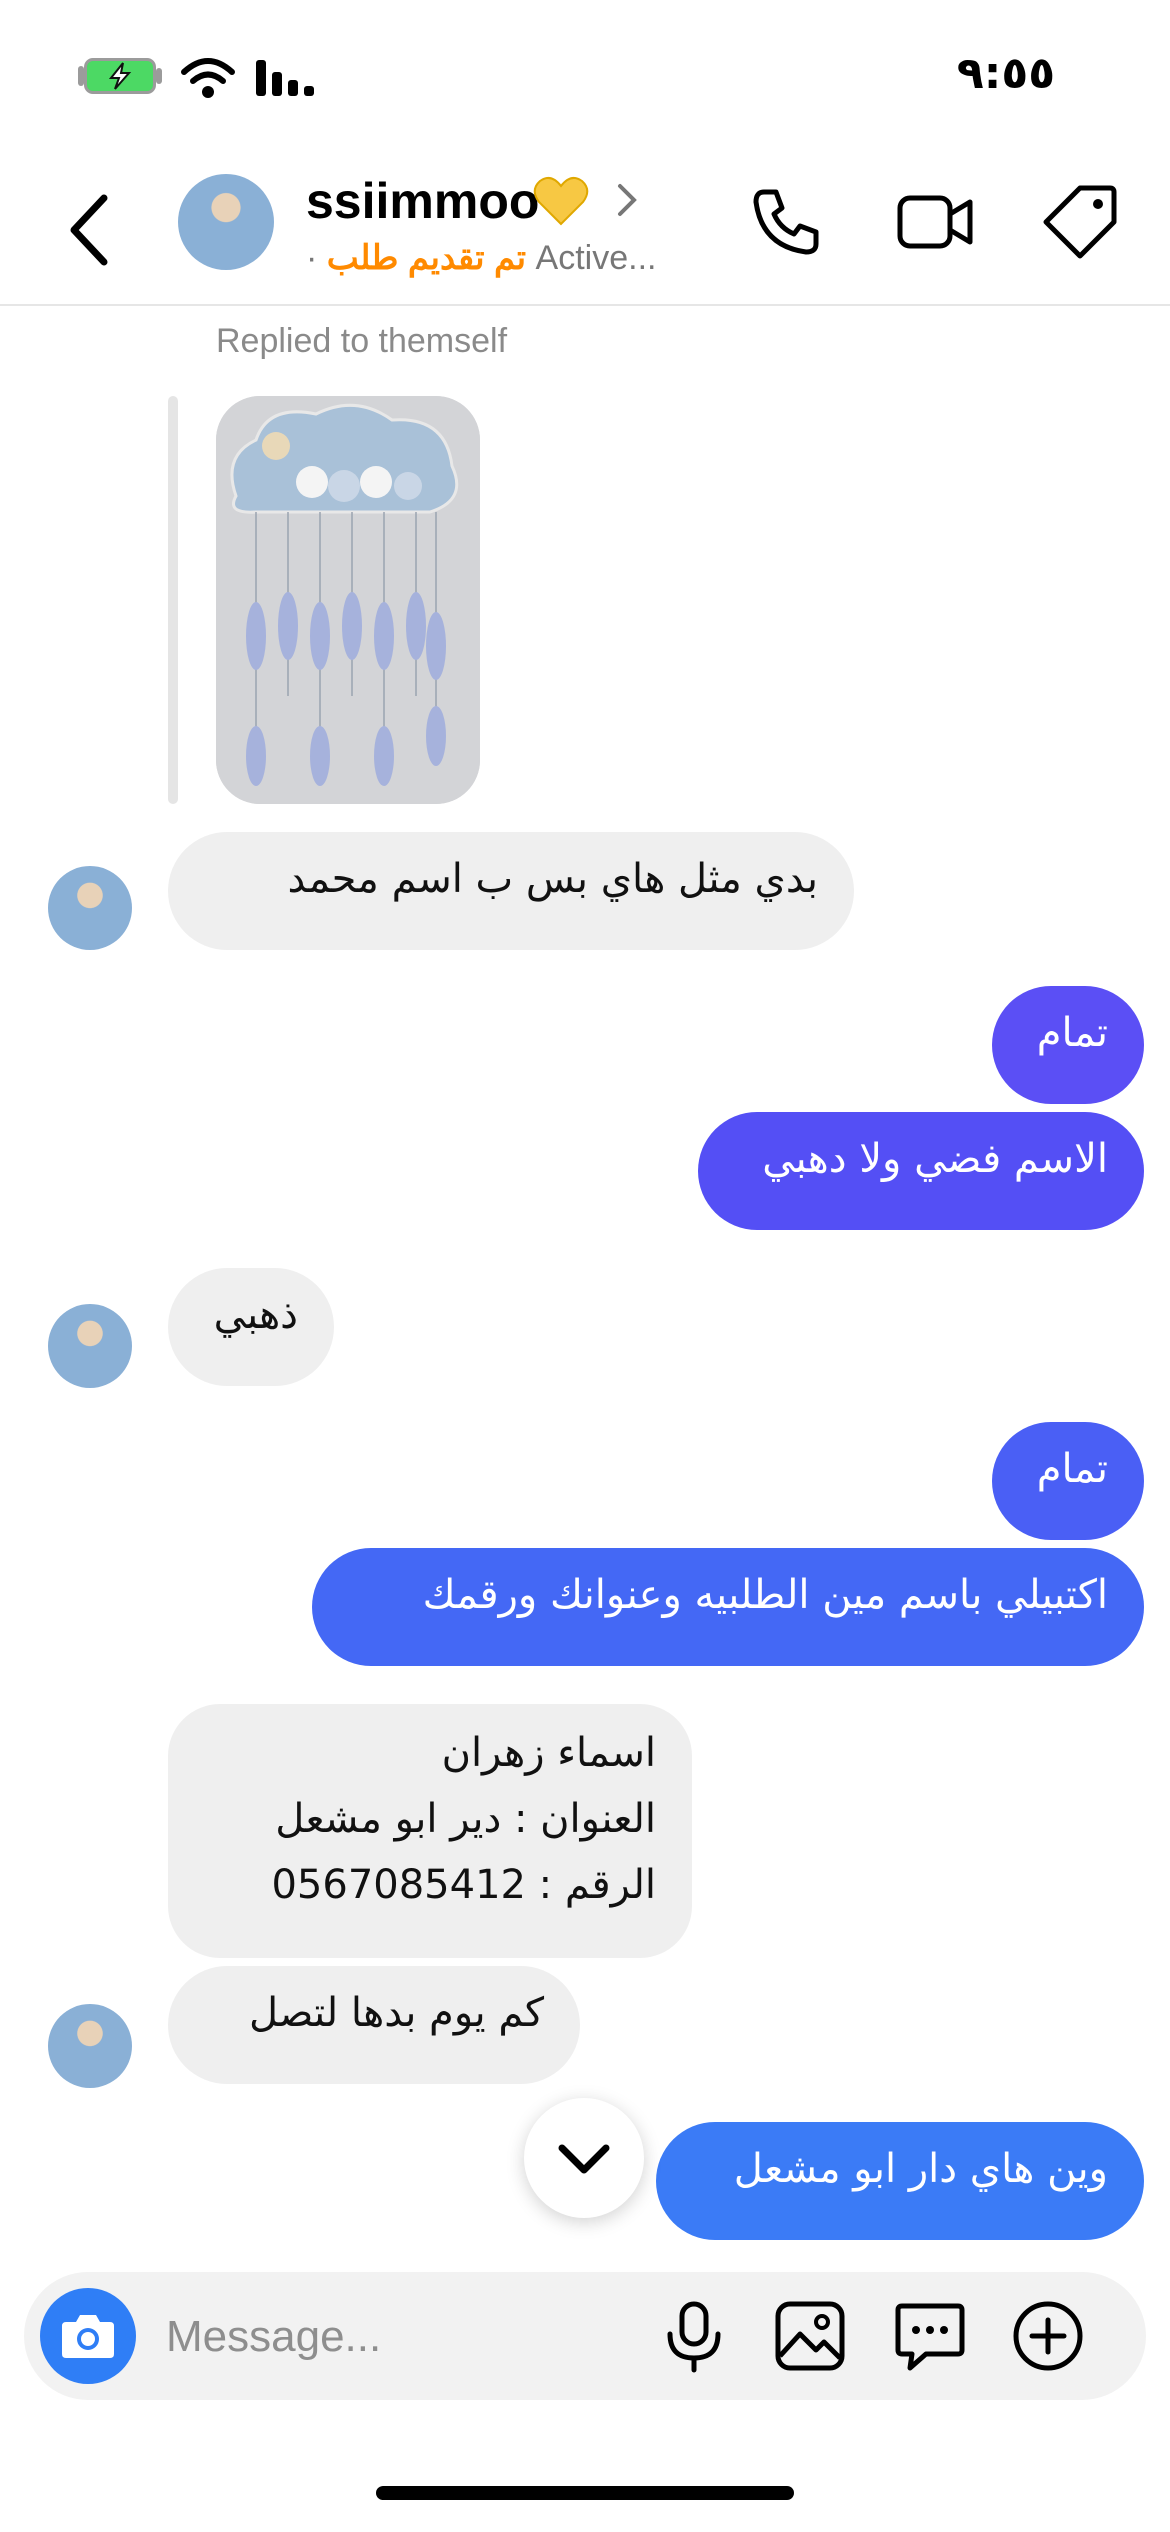 The image size is (1170, 2532). What do you see at coordinates (173, 600) in the screenshot?
I see `reply-indicator-line` at bounding box center [173, 600].